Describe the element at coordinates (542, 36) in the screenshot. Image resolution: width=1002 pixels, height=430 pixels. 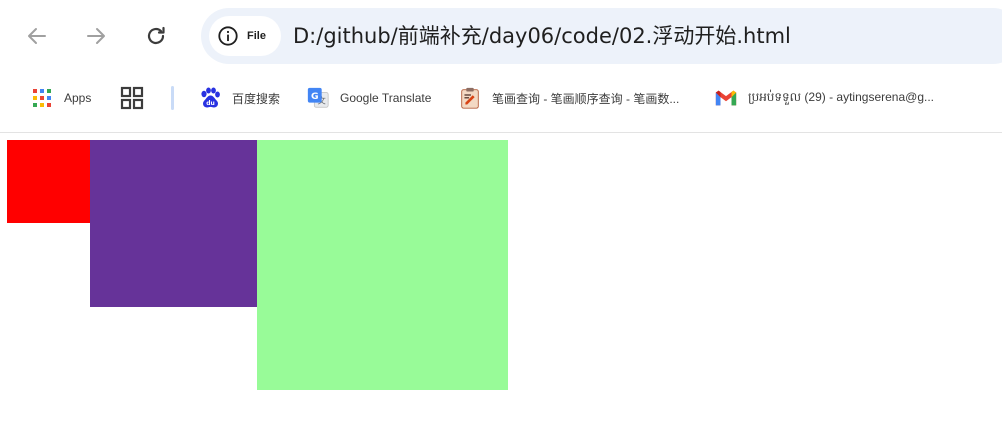
I see `url-text: D:/github/前端补充/day06/code/02.浮动开始.html` at that location.